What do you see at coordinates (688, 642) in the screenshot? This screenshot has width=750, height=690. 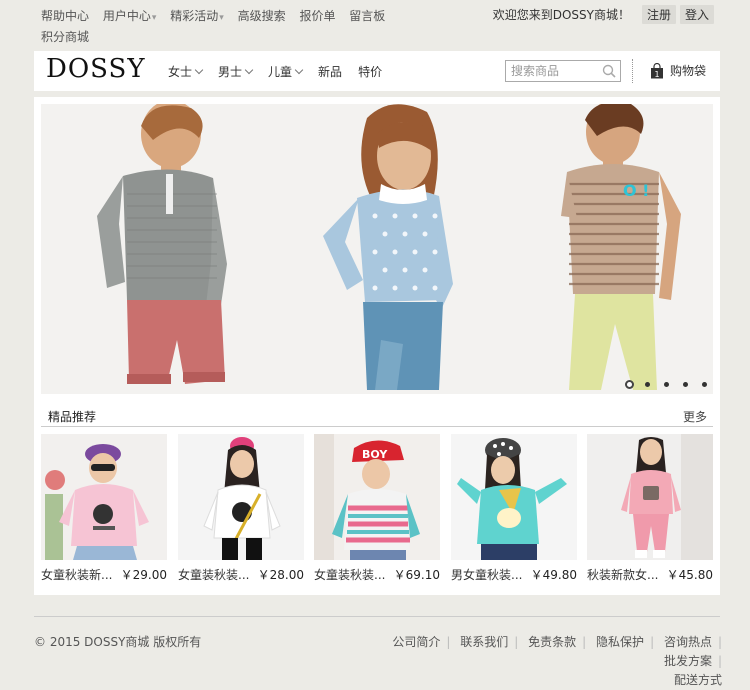 I see `footer-link-faq: 咨询热点` at bounding box center [688, 642].